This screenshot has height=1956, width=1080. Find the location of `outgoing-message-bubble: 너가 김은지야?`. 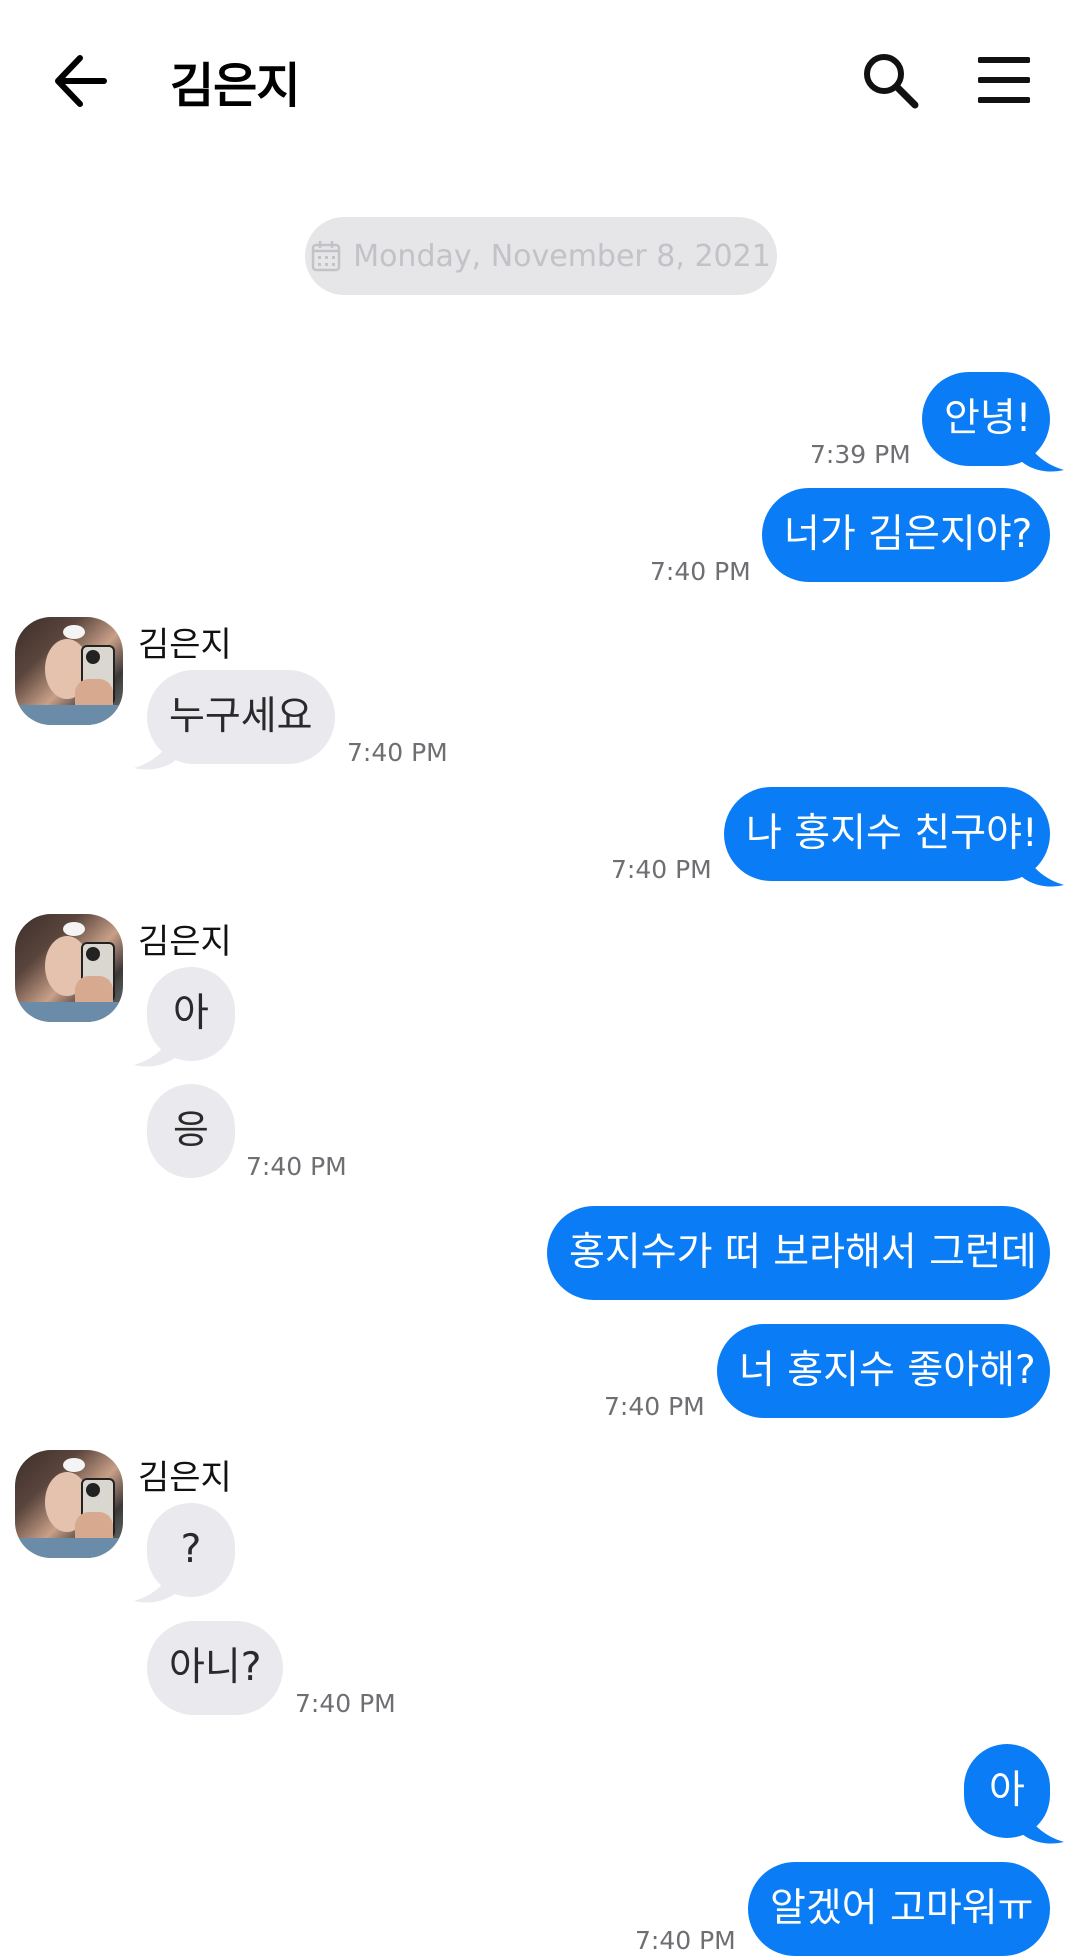

outgoing-message-bubble: 너가 김은지야? is located at coordinates (906, 535).